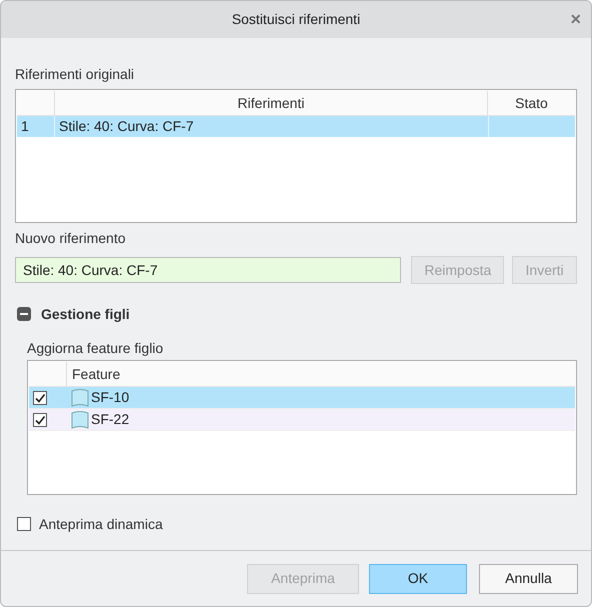 The height and width of the screenshot is (607, 592). Describe the element at coordinates (95, 348) in the screenshot. I see `section-label: Aggiorna feature figlio` at that location.